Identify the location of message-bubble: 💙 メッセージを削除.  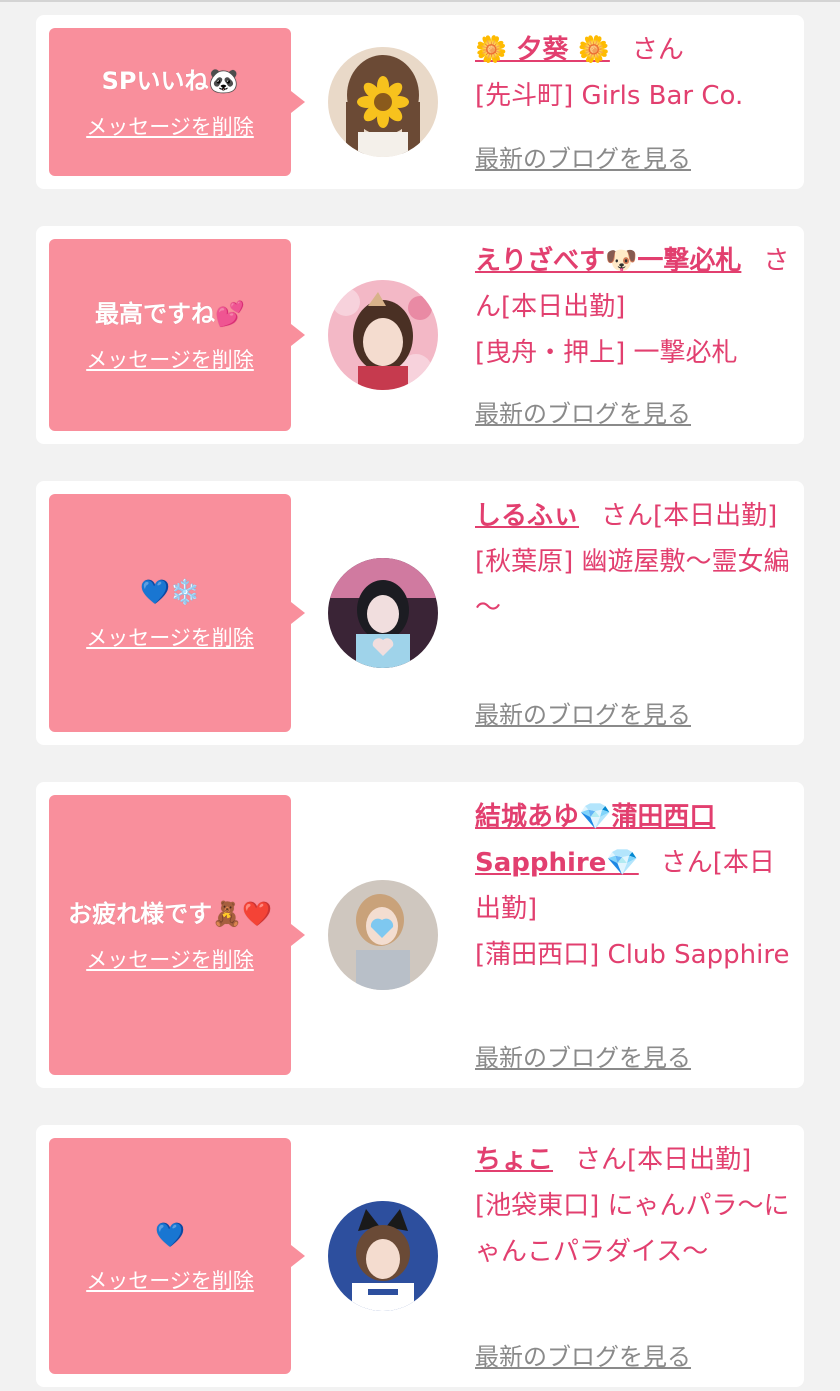
(170, 1256).